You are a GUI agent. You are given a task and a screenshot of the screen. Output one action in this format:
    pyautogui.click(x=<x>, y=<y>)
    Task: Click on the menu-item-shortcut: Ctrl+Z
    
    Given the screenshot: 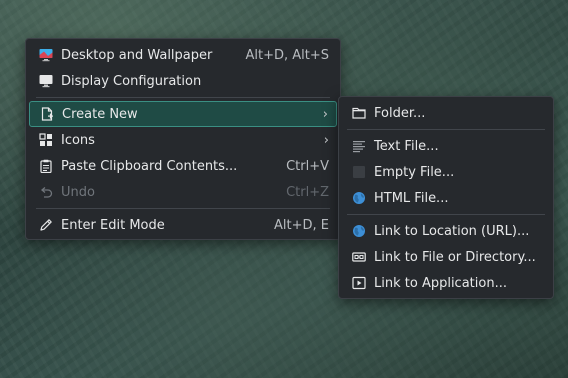 What is the action you would take?
    pyautogui.click(x=307, y=192)
    